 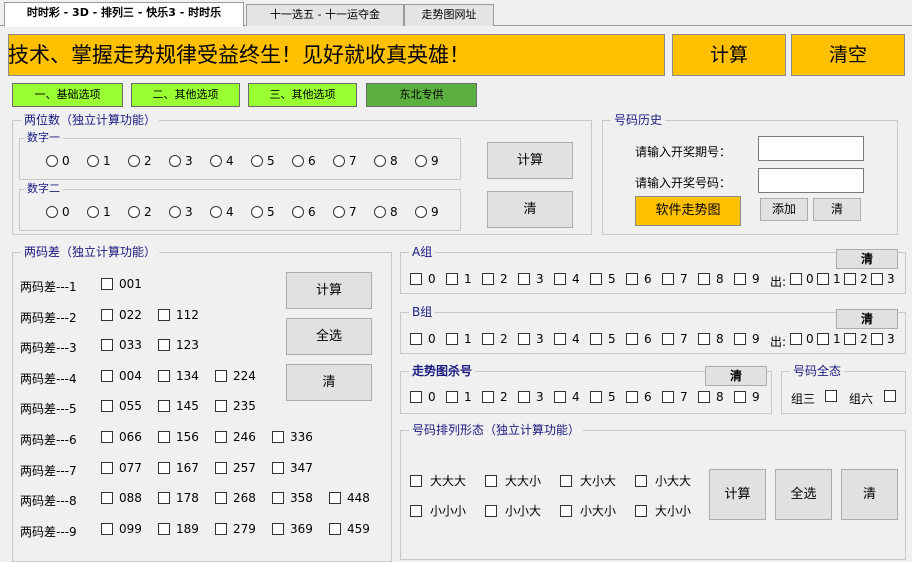 I want to click on group_a-out-checkbox-2: 2, so click(x=856, y=279).